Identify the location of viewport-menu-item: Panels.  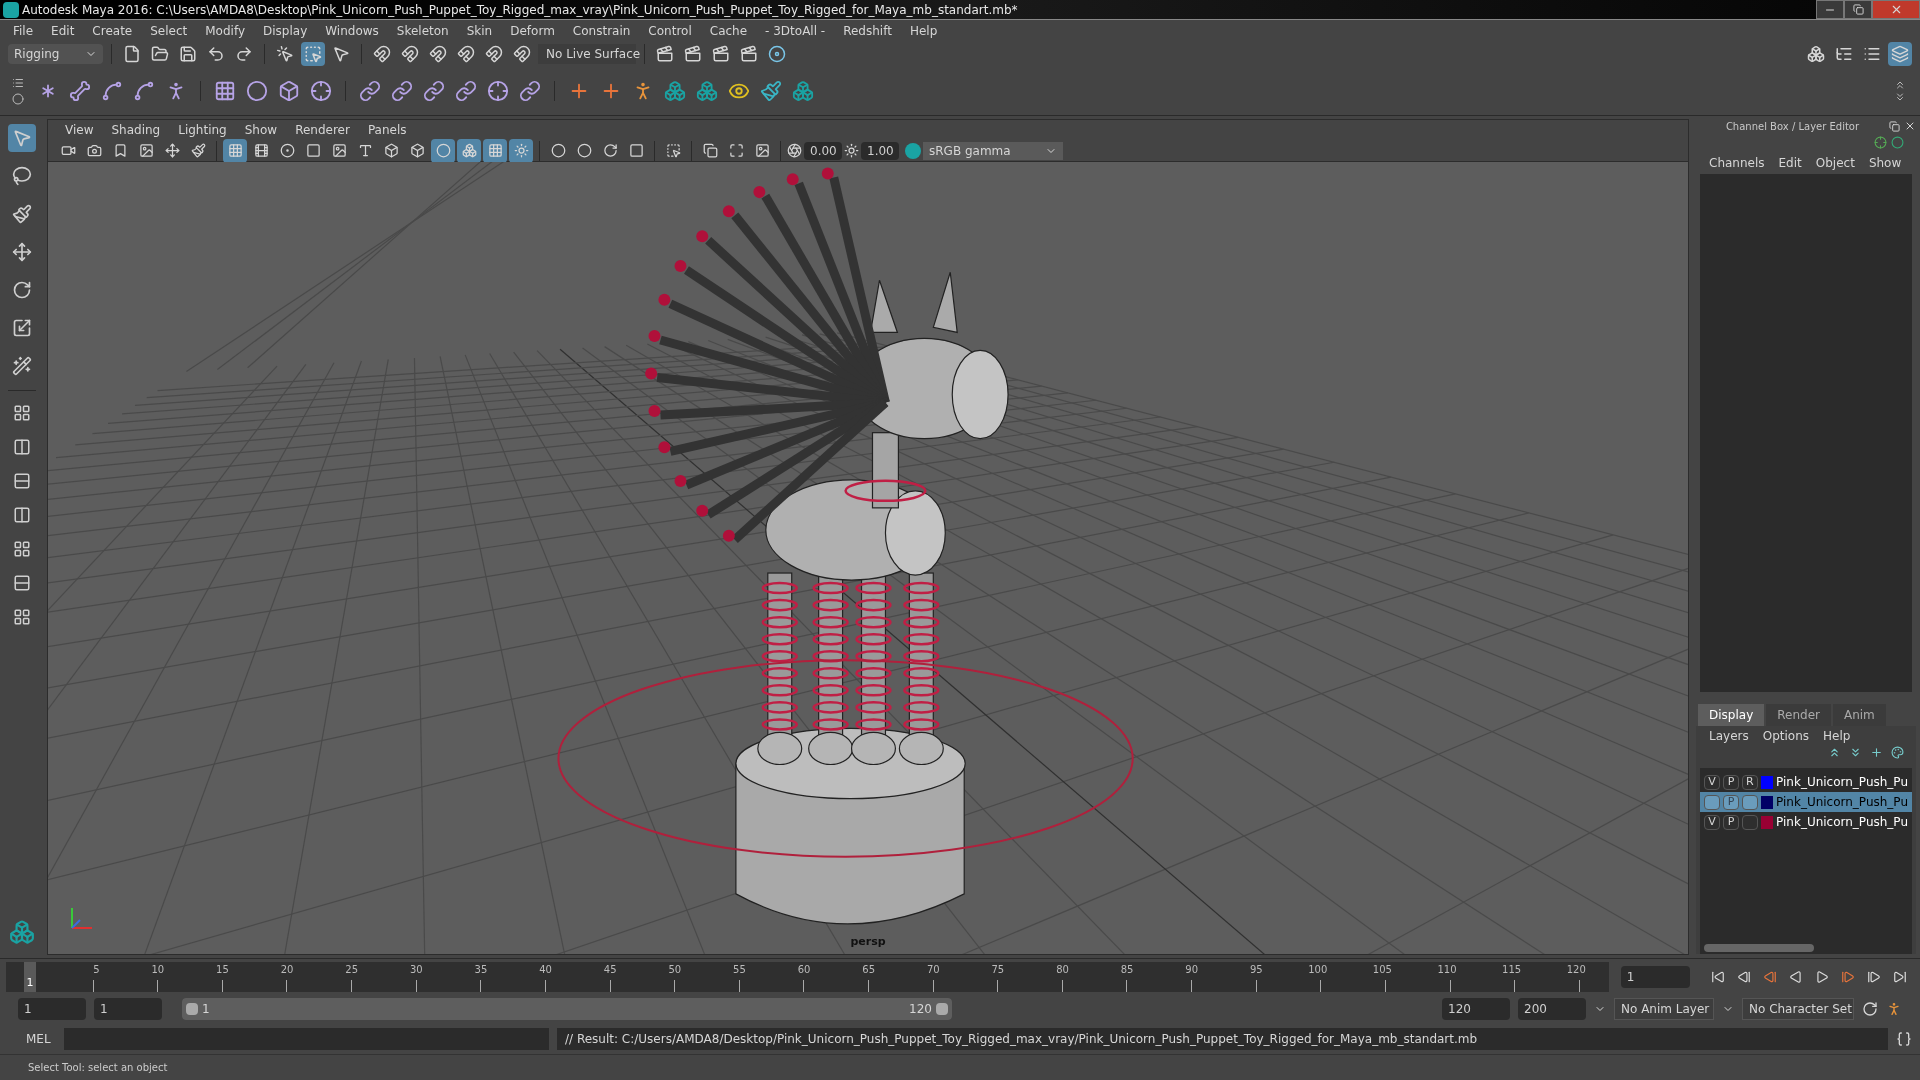
(387, 130).